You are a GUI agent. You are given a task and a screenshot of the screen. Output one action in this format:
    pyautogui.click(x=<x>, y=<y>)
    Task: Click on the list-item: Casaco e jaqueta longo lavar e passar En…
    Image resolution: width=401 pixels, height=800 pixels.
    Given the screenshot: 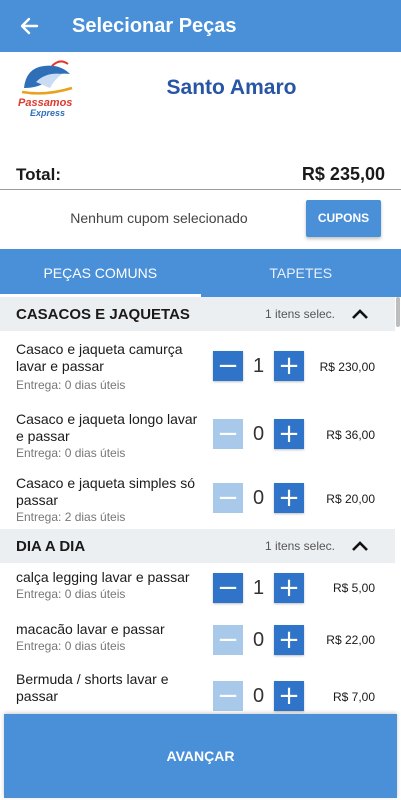 What is the action you would take?
    pyautogui.click(x=197, y=433)
    